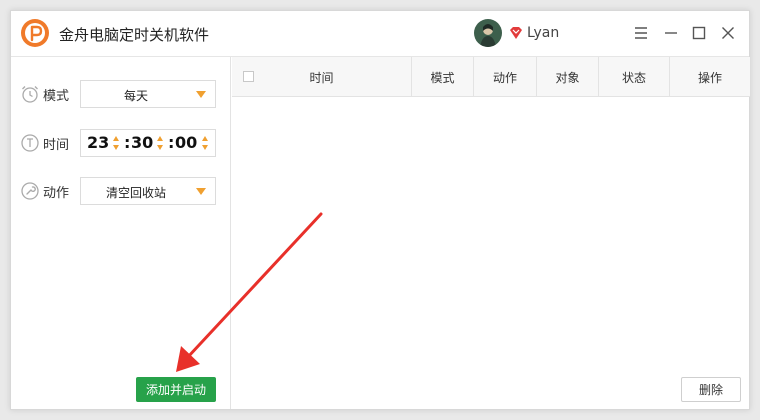  Describe the element at coordinates (56, 145) in the screenshot. I see `time-label: 时间` at that location.